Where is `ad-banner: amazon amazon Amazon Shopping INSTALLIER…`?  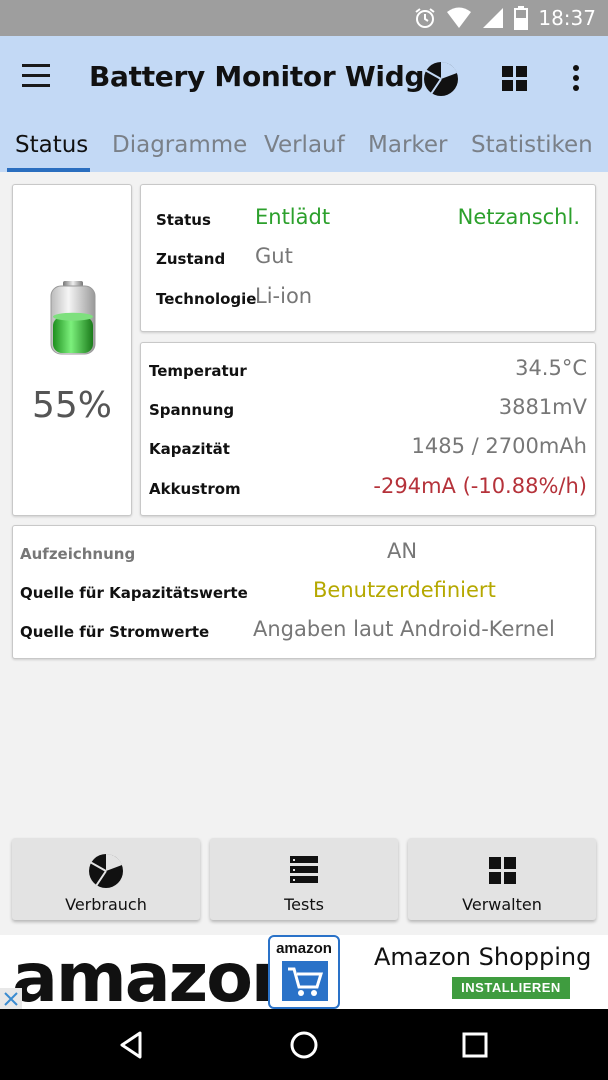
ad-banner: amazon amazon Amazon Shopping INSTALLIER… is located at coordinates (304, 972).